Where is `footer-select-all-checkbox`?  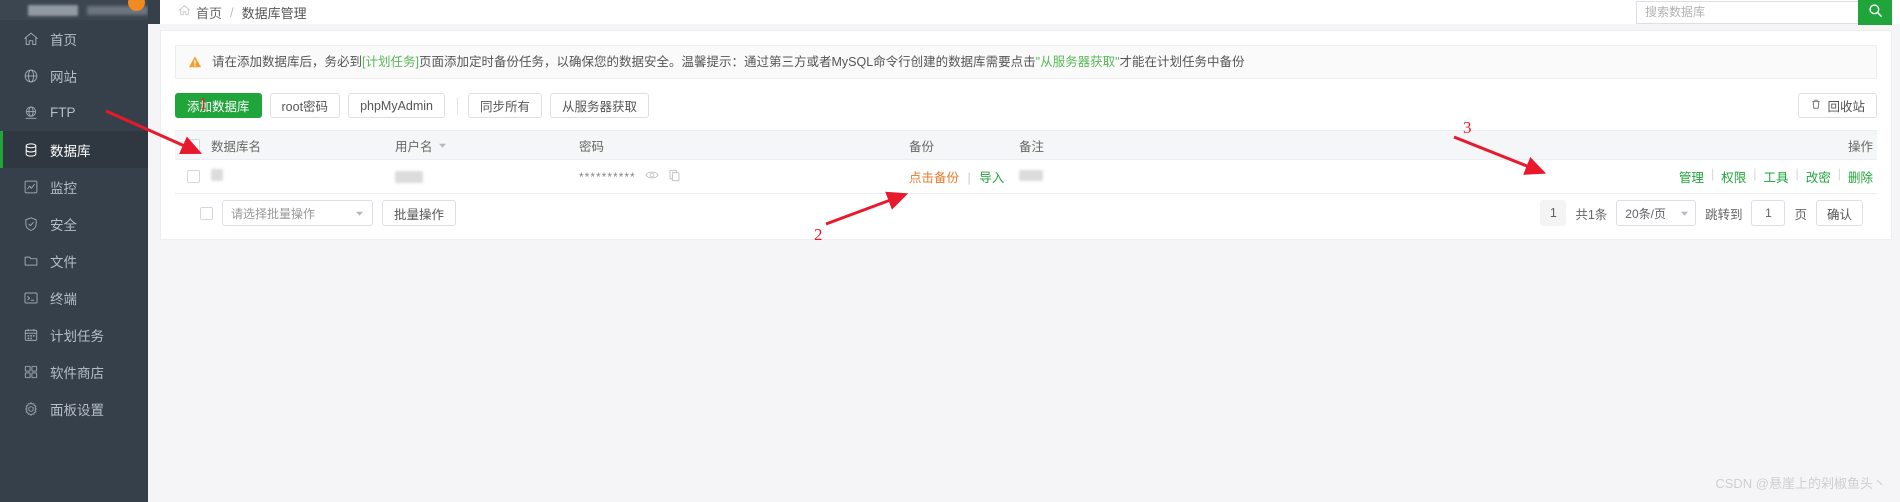 footer-select-all-checkbox is located at coordinates (206, 213).